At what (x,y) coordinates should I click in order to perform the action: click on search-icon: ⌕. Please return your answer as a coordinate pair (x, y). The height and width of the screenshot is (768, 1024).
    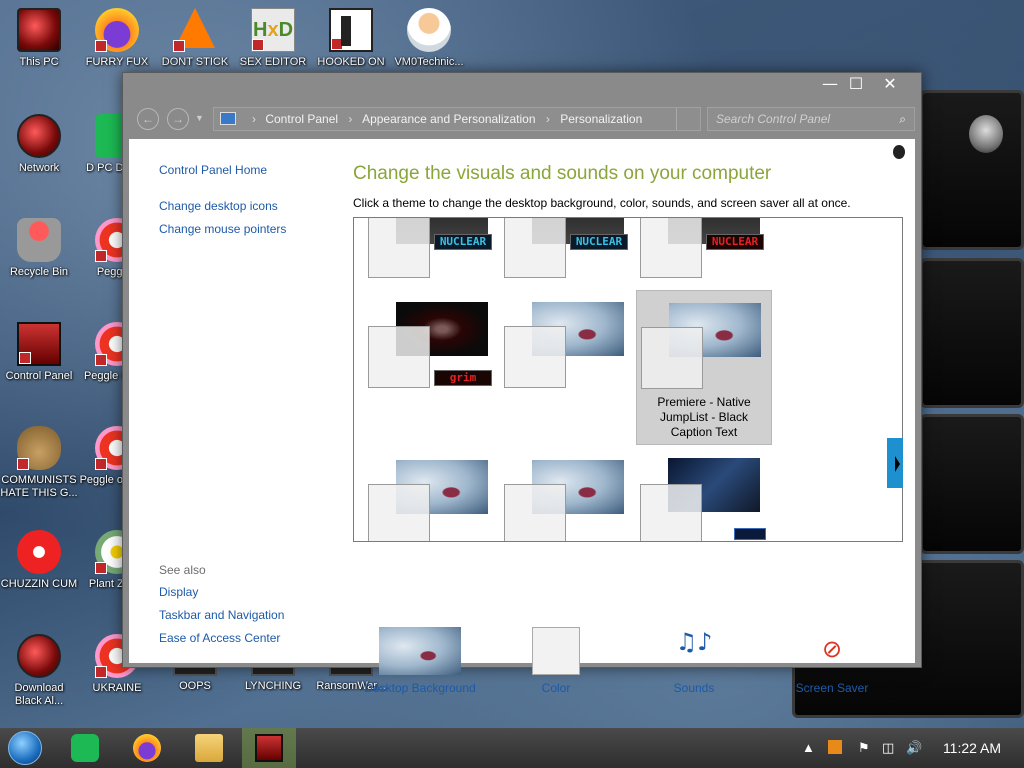
    Looking at the image, I should click on (902, 119).